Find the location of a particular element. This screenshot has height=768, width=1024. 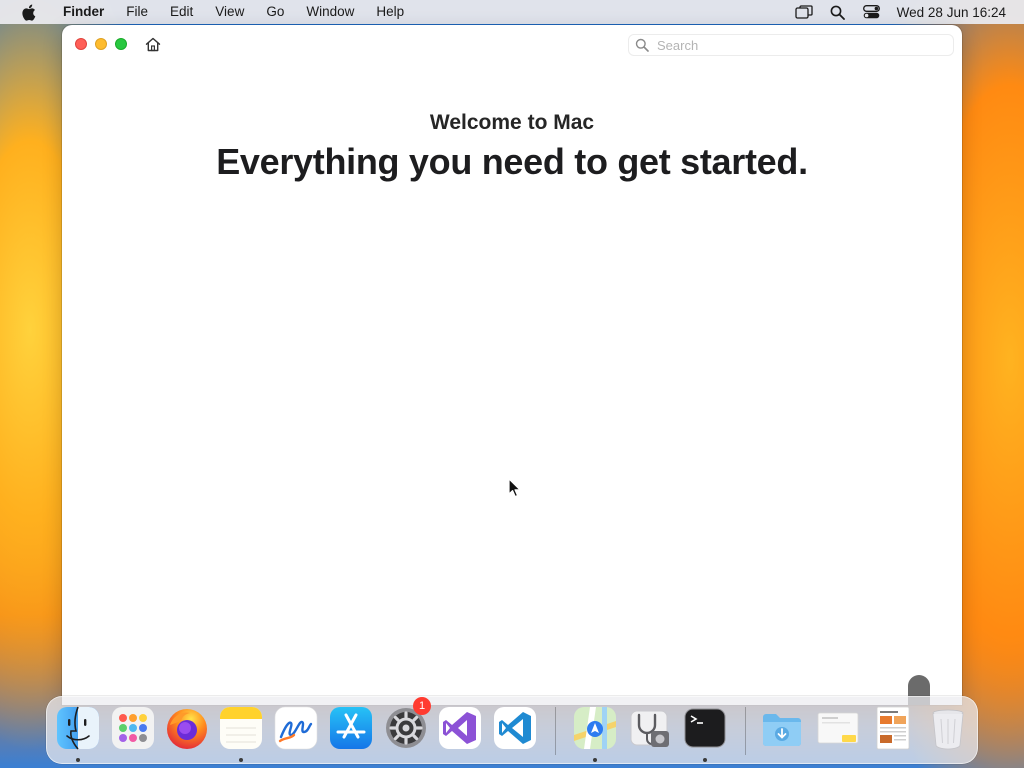

home-icon is located at coordinates (153, 44).